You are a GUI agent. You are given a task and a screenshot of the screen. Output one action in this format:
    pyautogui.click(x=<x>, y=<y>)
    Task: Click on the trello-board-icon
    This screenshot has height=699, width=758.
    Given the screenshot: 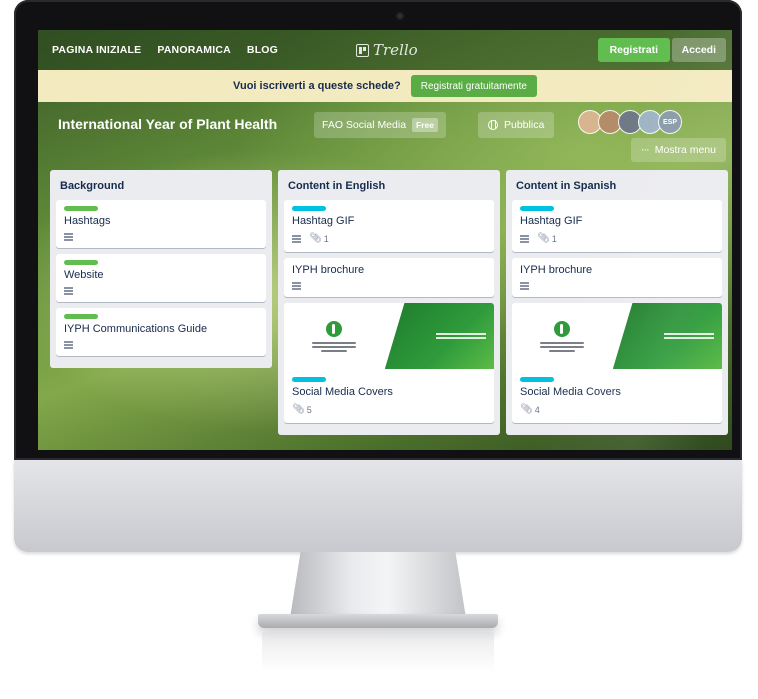 What is the action you would take?
    pyautogui.click(x=362, y=50)
    